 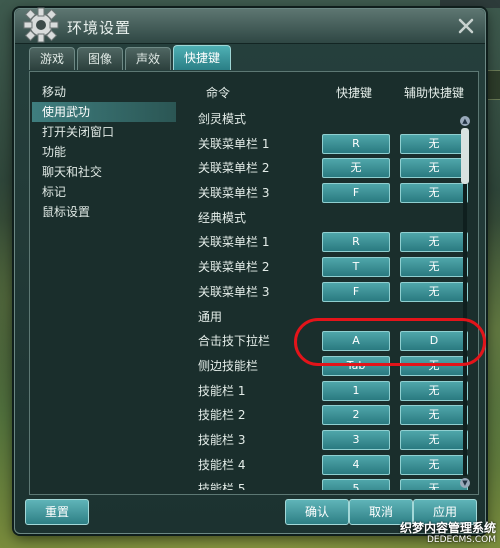 I want to click on tab-bar: 游戏 图像 声效 快捷键, so click(x=130, y=58).